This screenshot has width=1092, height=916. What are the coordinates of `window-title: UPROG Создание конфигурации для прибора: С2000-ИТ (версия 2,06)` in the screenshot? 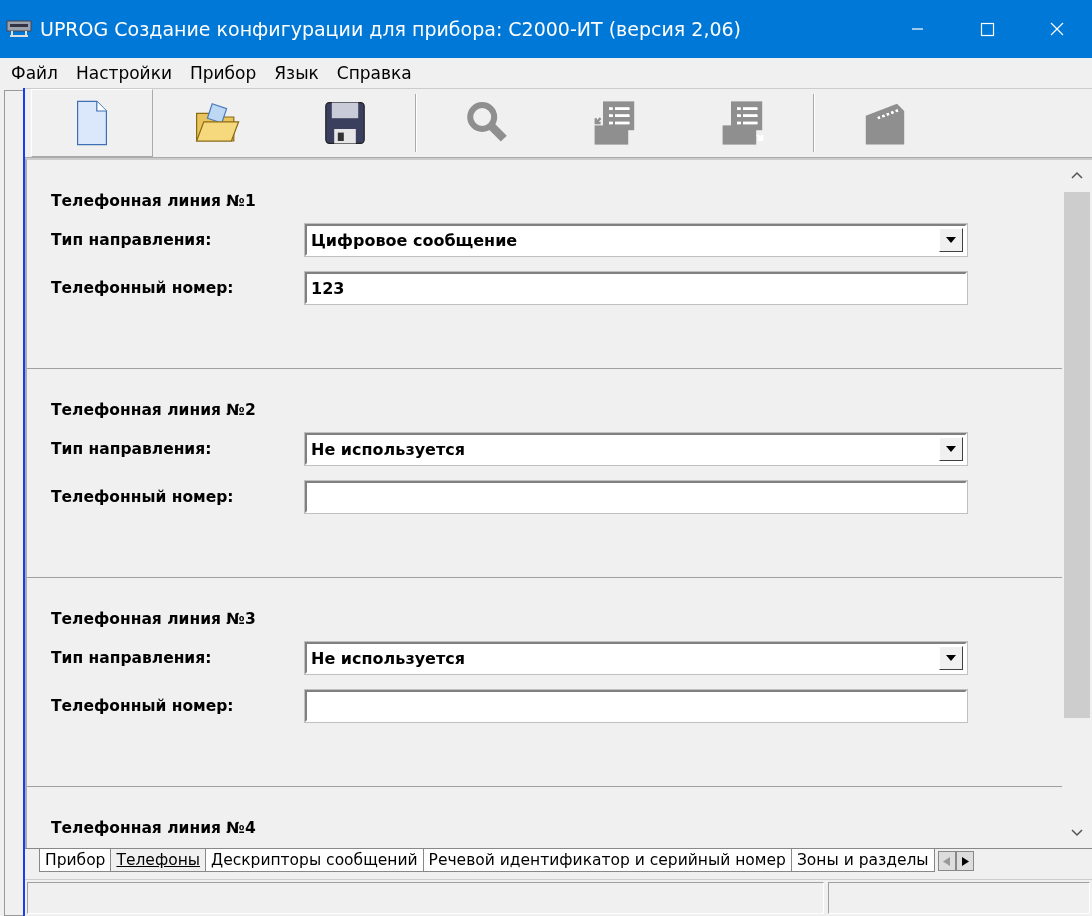 It's located at (391, 29).